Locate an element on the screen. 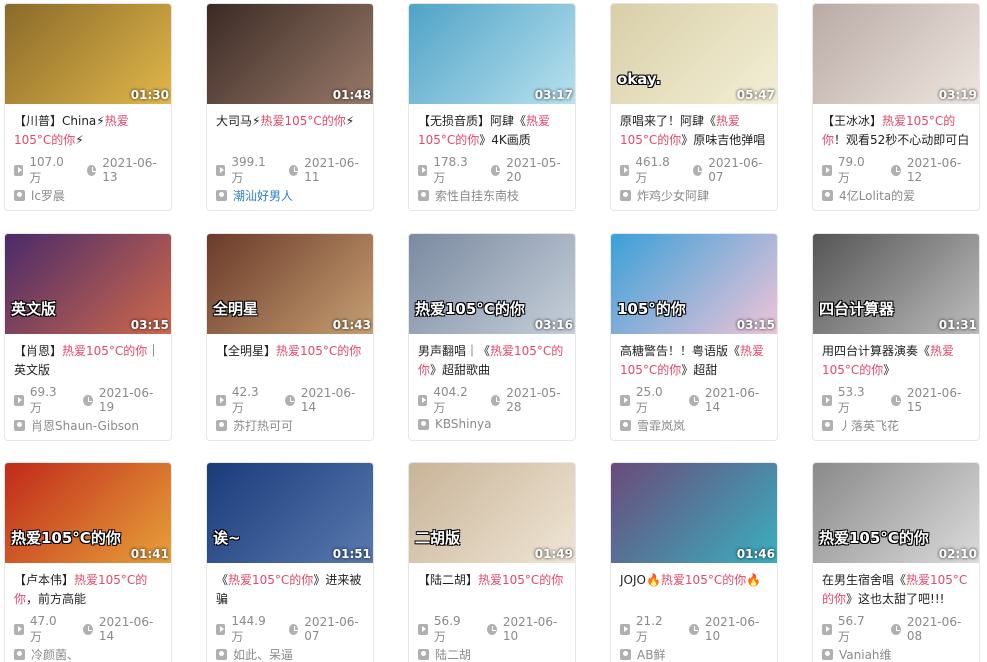 The width and height of the screenshot is (987, 662). view-count: 404.2万 is located at coordinates (445, 400).